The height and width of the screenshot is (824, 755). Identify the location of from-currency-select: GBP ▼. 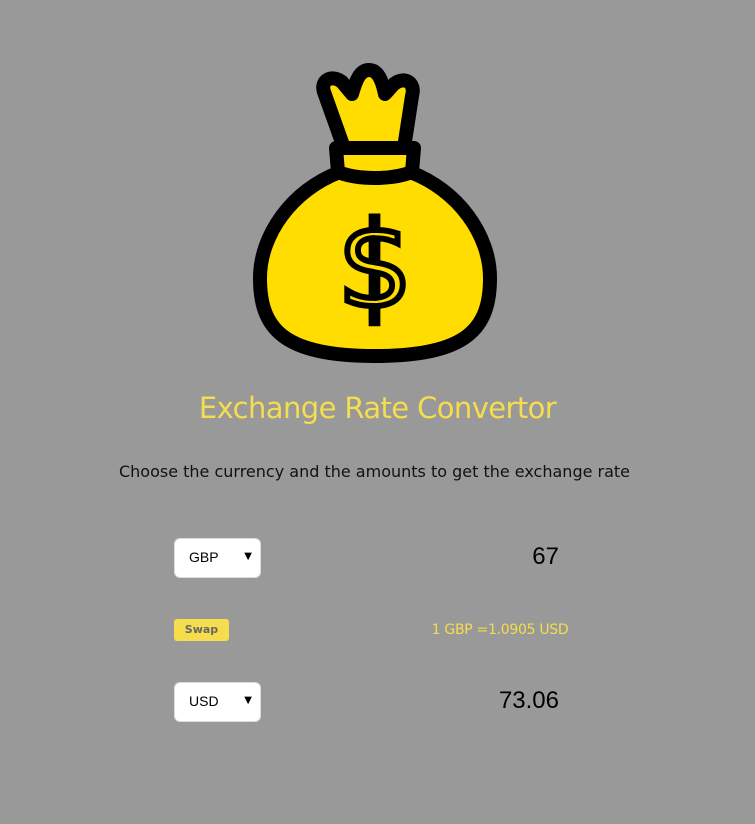
(217, 558).